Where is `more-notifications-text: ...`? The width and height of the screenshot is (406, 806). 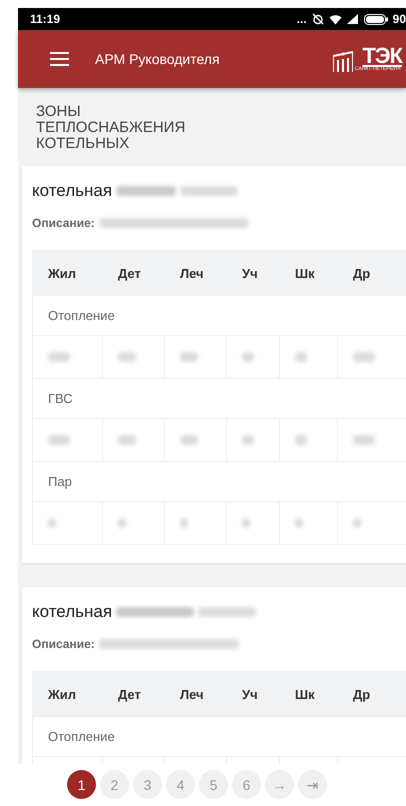
more-notifications-text: ... is located at coordinates (301, 19).